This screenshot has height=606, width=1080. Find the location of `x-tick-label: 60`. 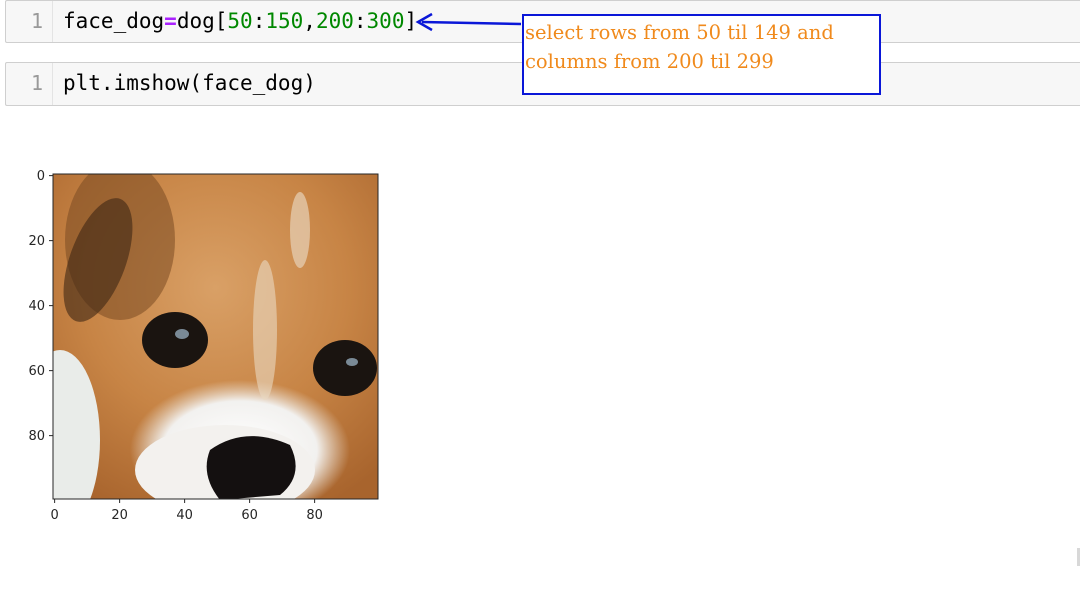

x-tick-label: 60 is located at coordinates (249, 515).